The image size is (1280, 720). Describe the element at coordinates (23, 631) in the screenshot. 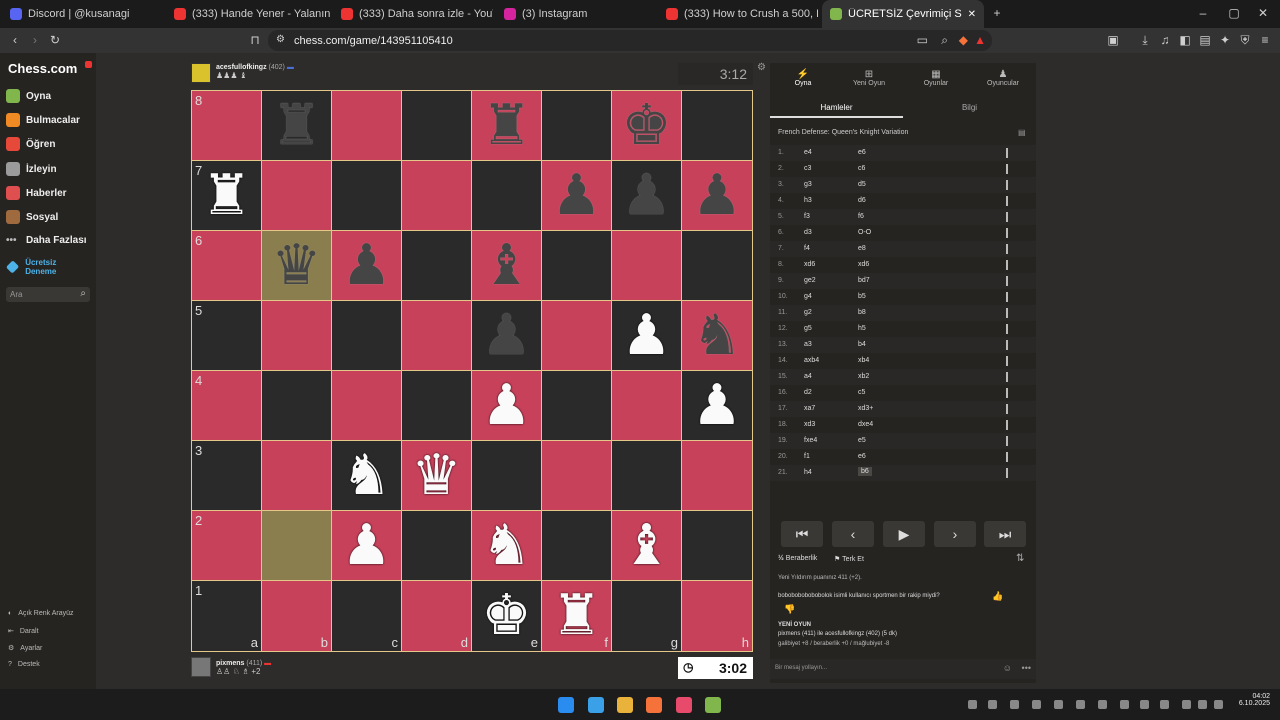

I see `sidebar-collapse: ⇤ Daralt` at that location.